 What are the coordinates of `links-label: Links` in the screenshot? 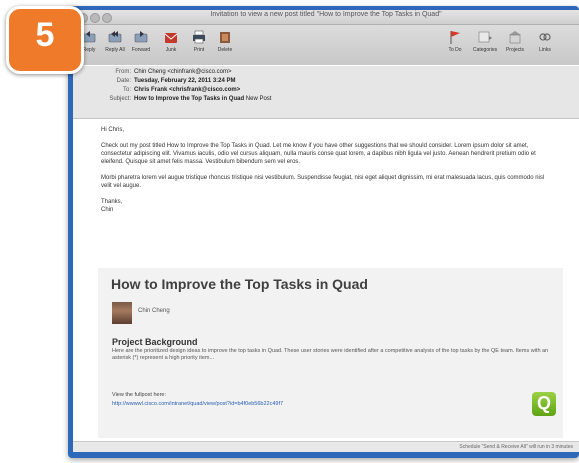 It's located at (545, 50).